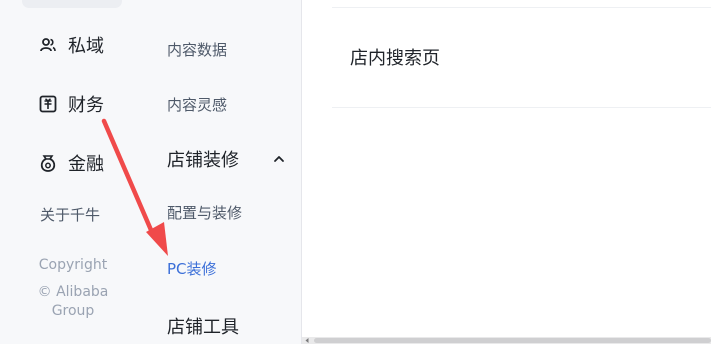  I want to click on rail-item-private-domain: 私域, so click(71, 45).